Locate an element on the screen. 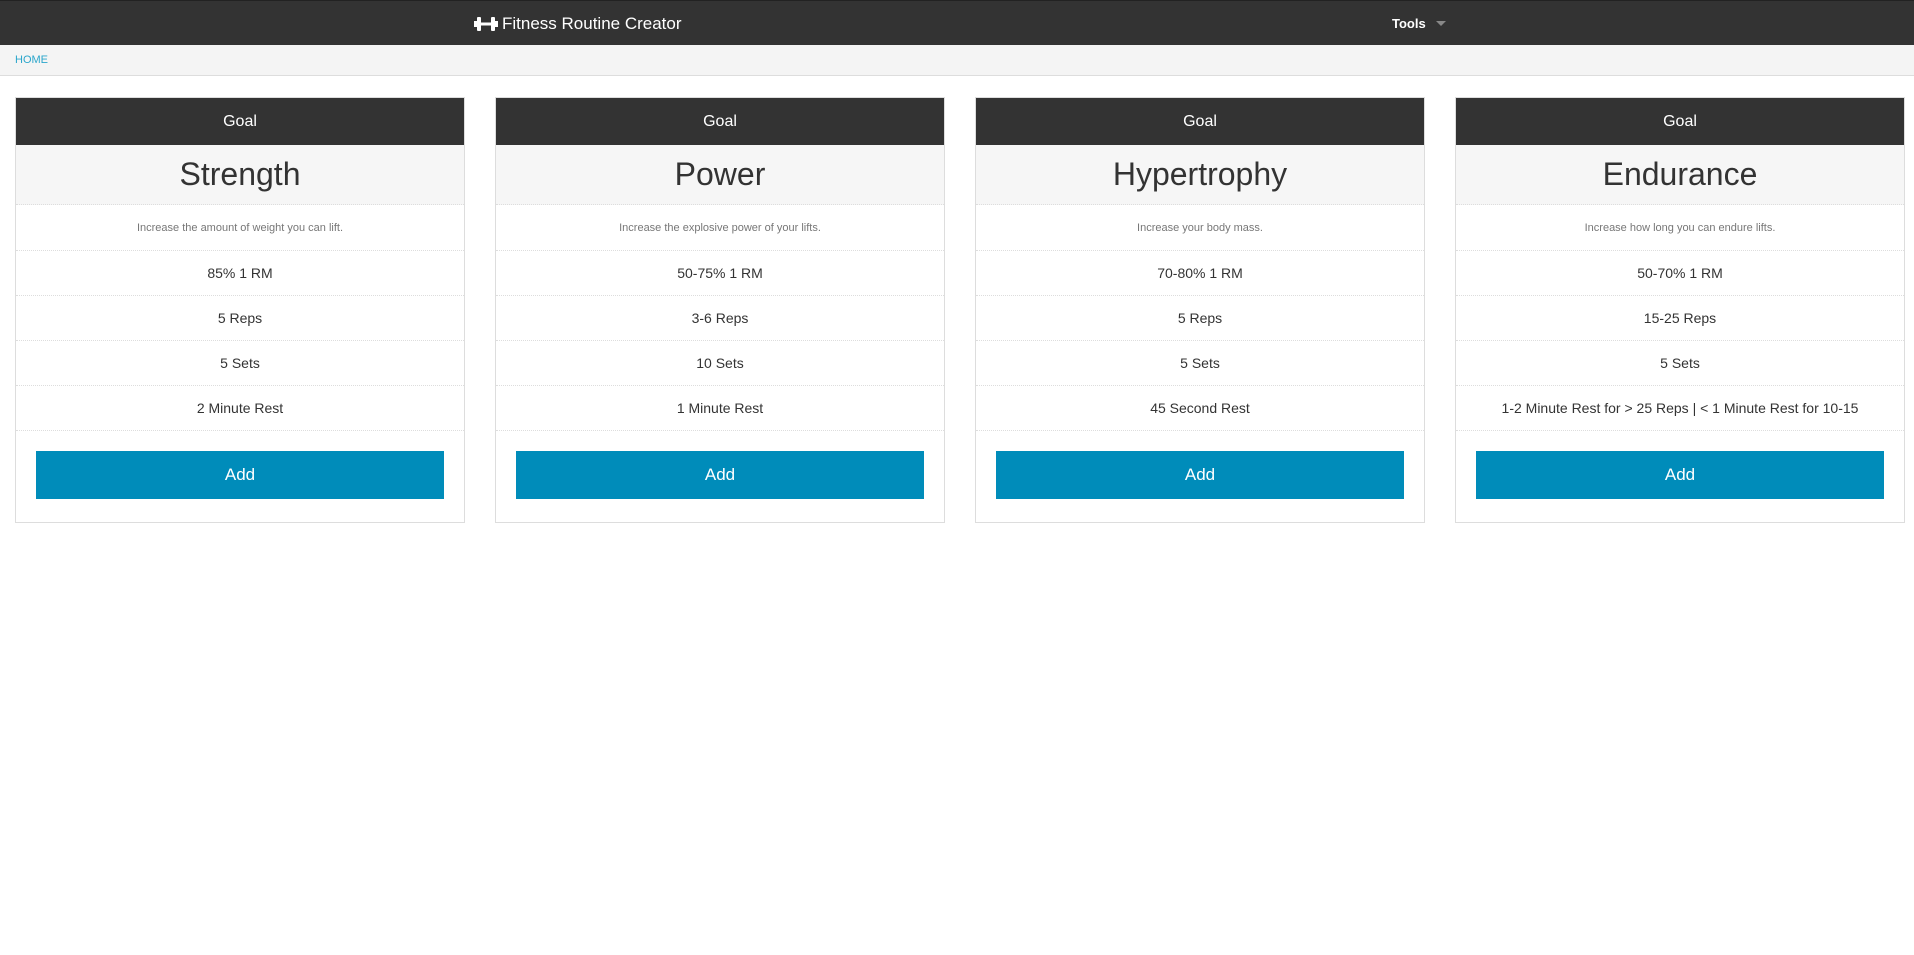 The width and height of the screenshot is (1914, 955). card-title: Hypertrophy is located at coordinates (1200, 175).